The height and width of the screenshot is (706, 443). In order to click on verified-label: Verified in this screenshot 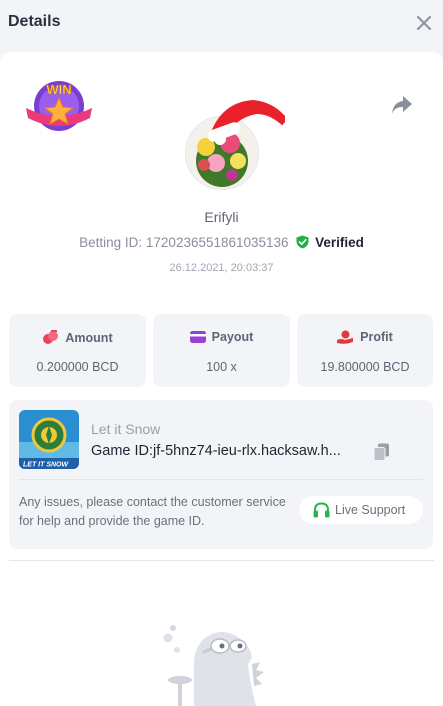, I will do `click(339, 242)`.